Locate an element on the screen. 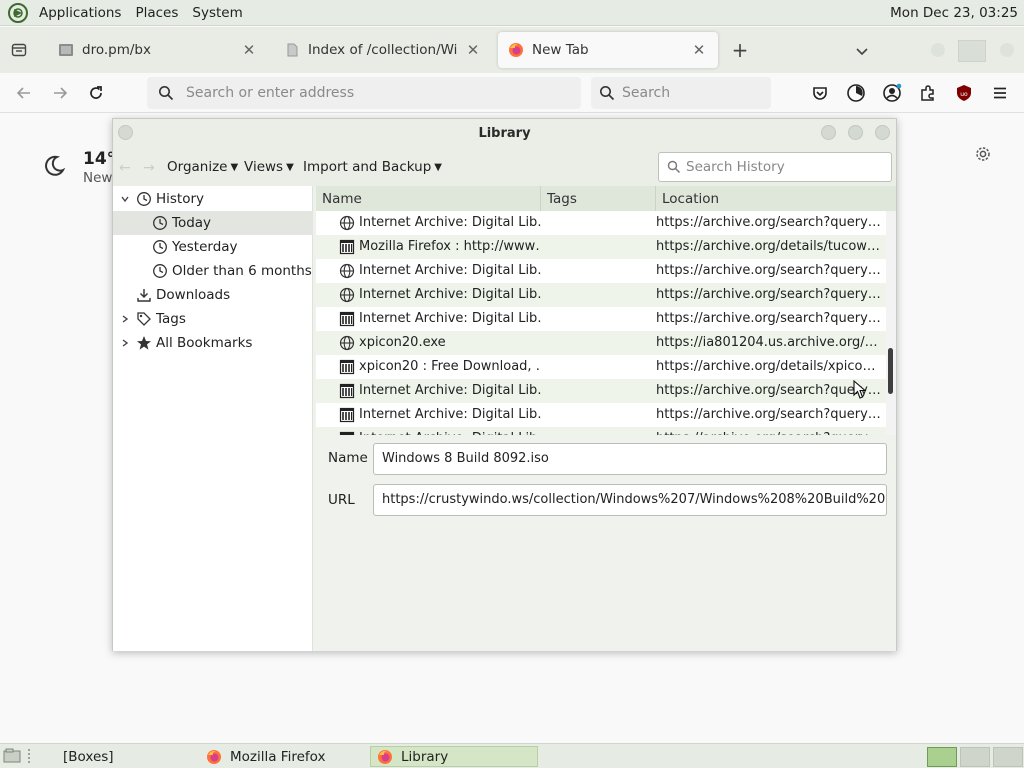  column-header-tags: Tags is located at coordinates (598, 198).